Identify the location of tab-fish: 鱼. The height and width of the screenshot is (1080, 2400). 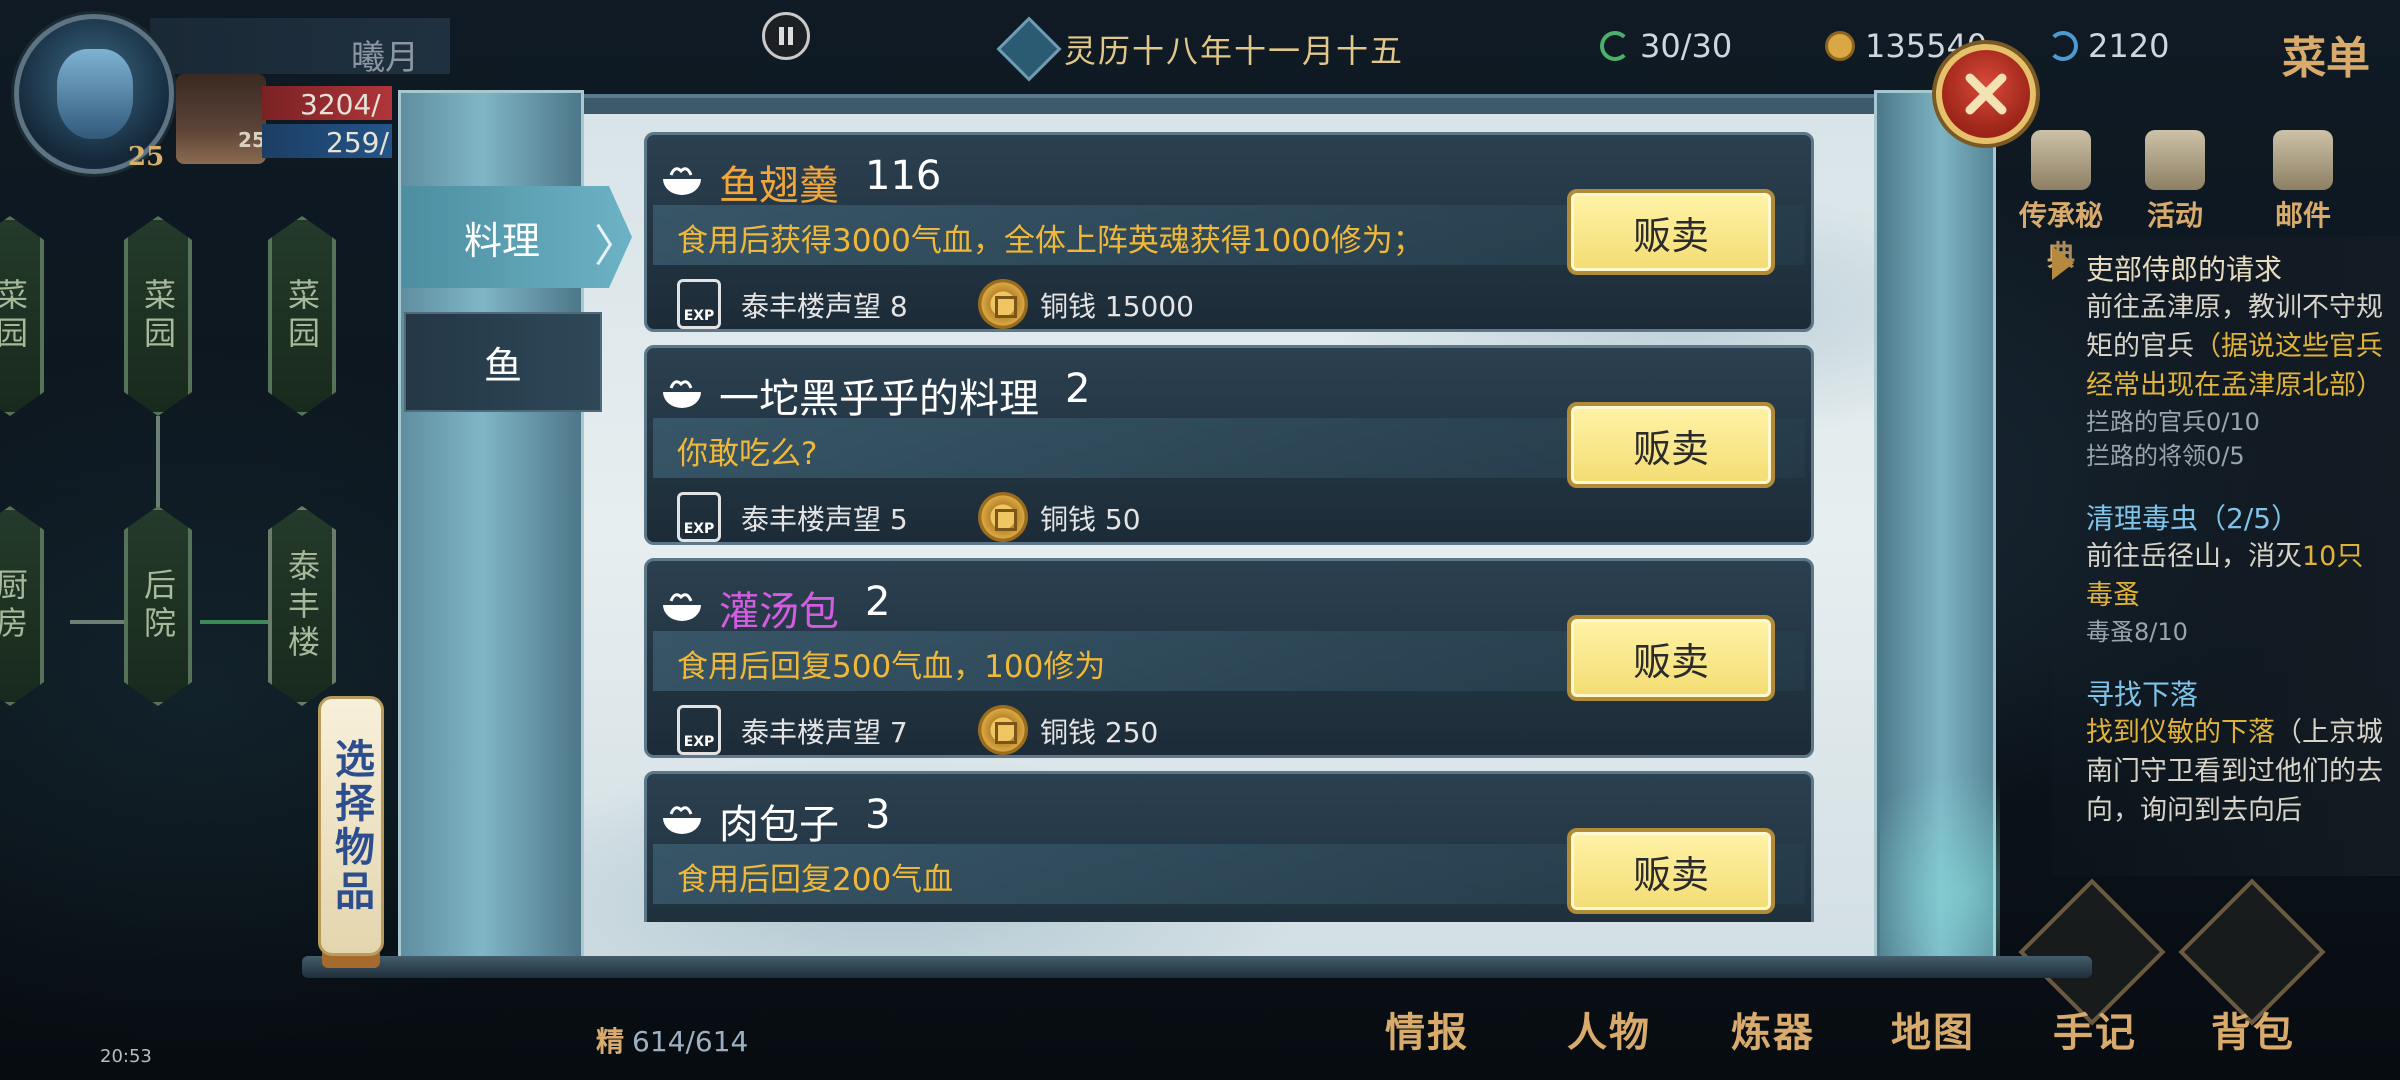
(503, 362).